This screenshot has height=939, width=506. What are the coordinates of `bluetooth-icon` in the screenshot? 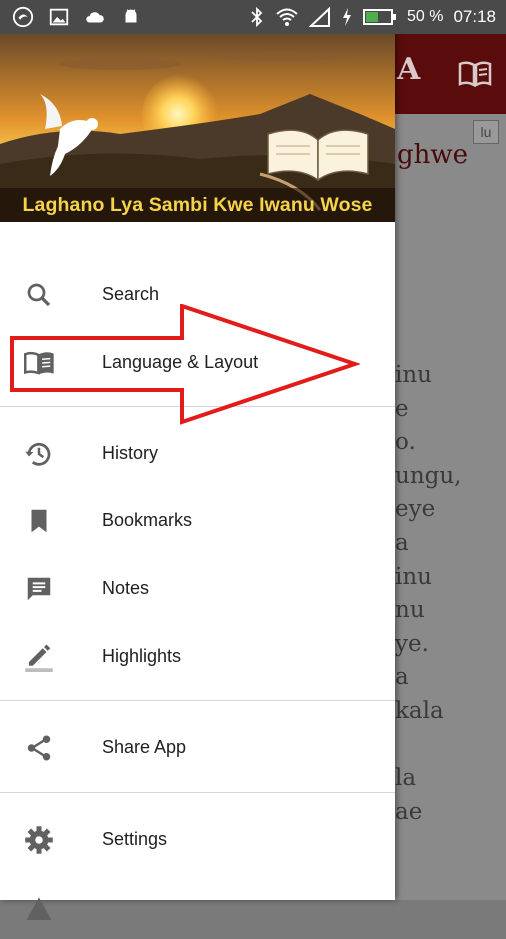 It's located at (257, 17).